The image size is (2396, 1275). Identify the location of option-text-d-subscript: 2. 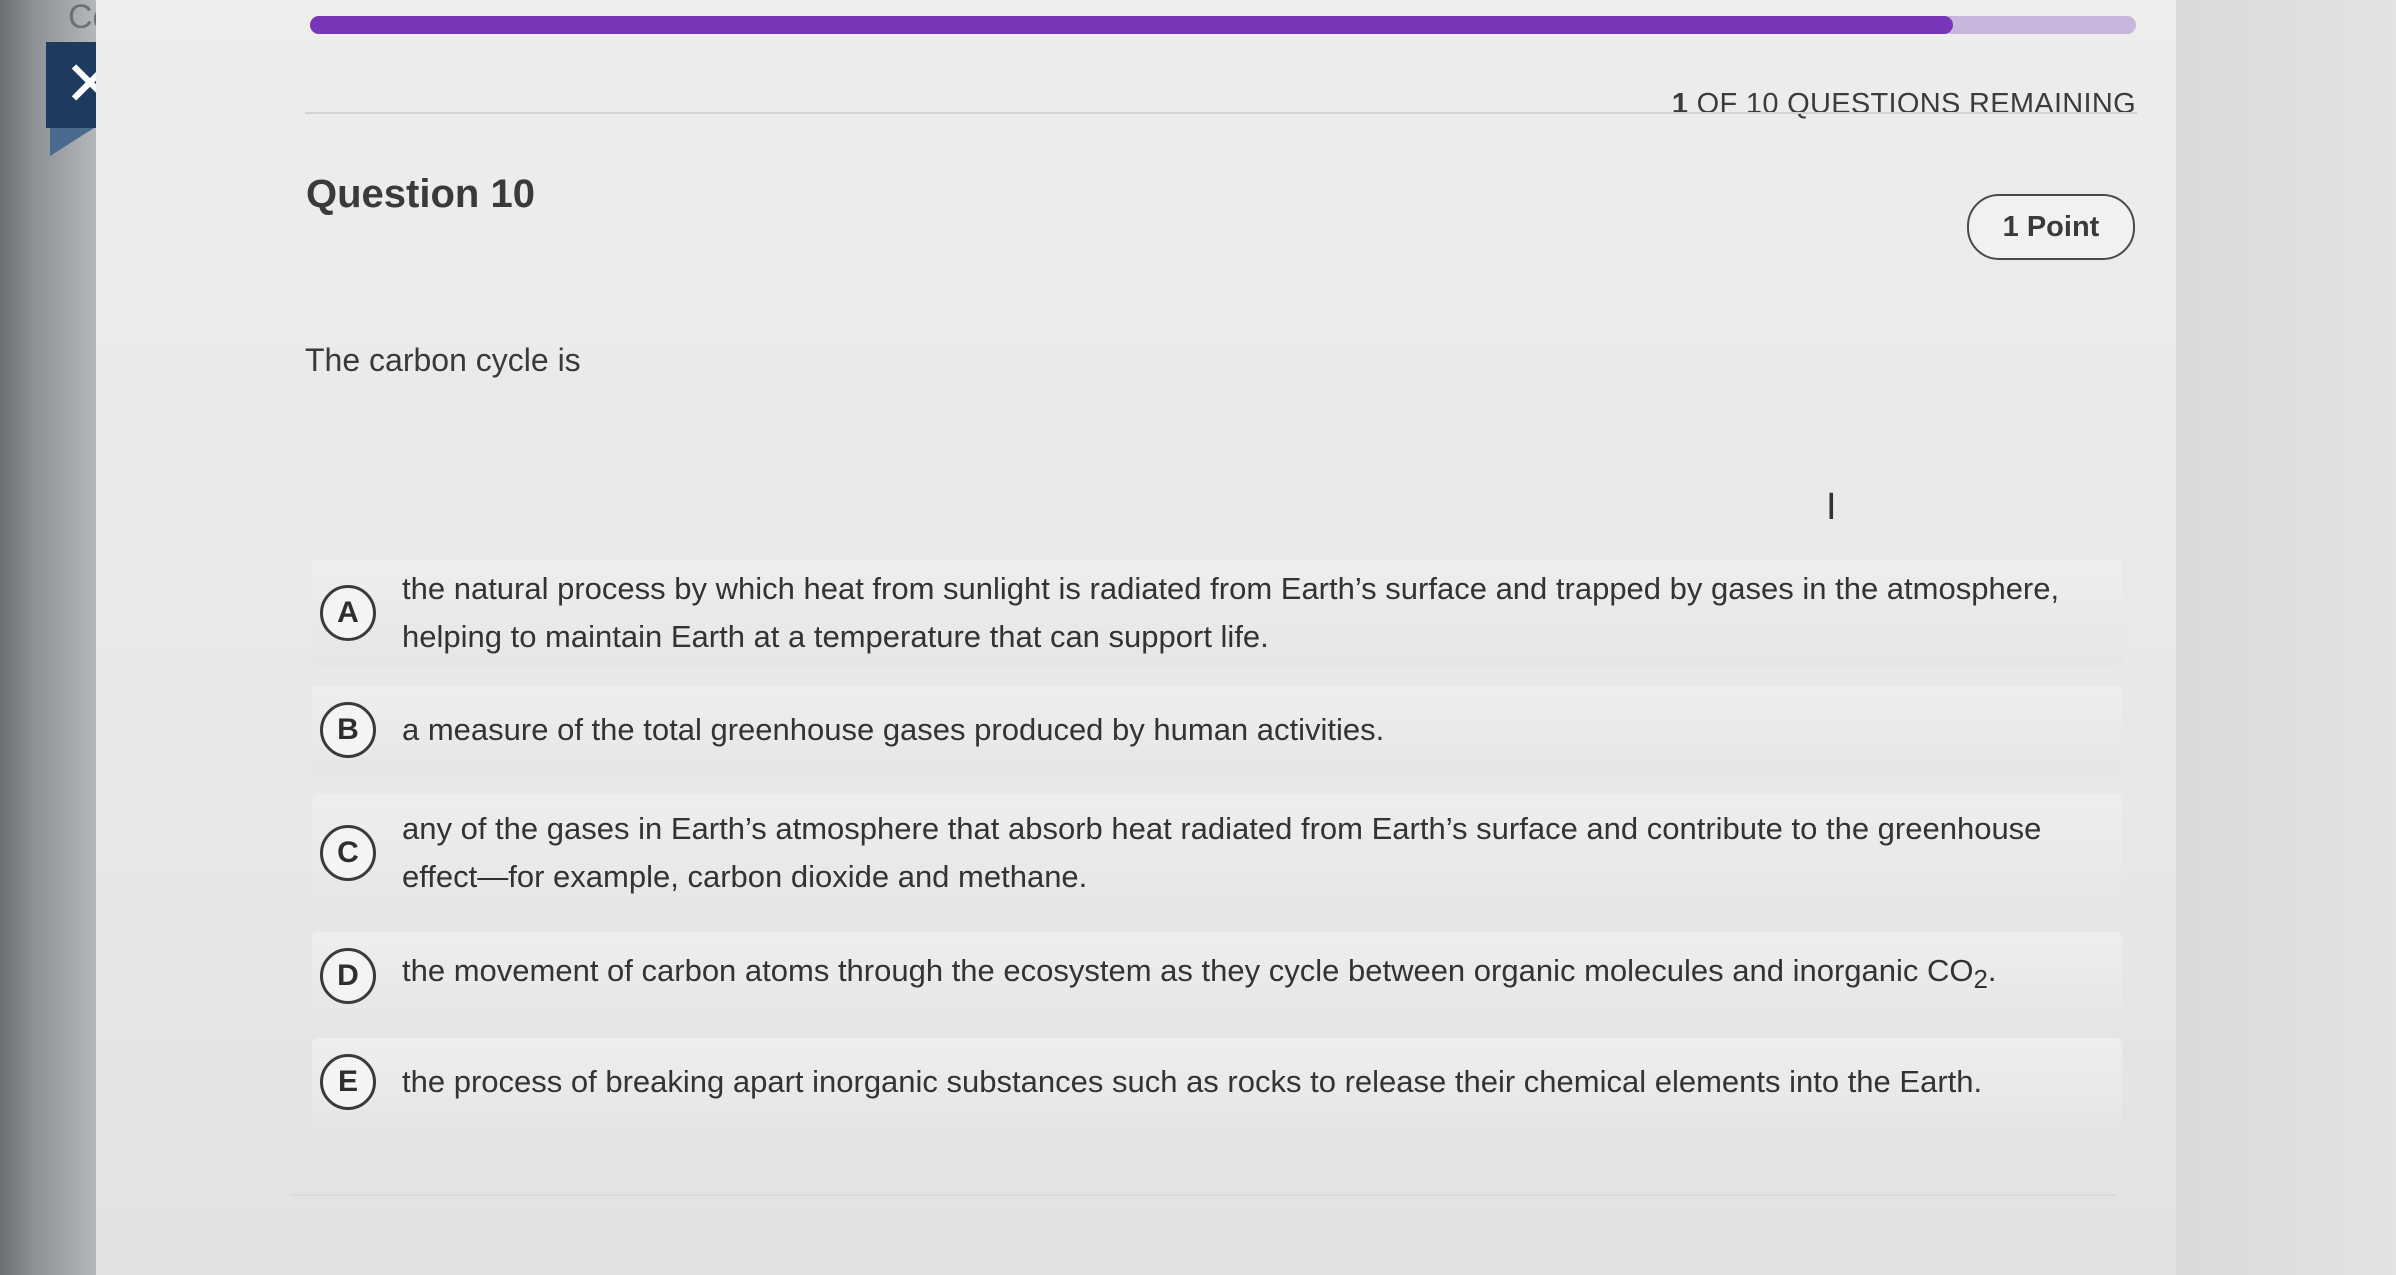
(1980, 980).